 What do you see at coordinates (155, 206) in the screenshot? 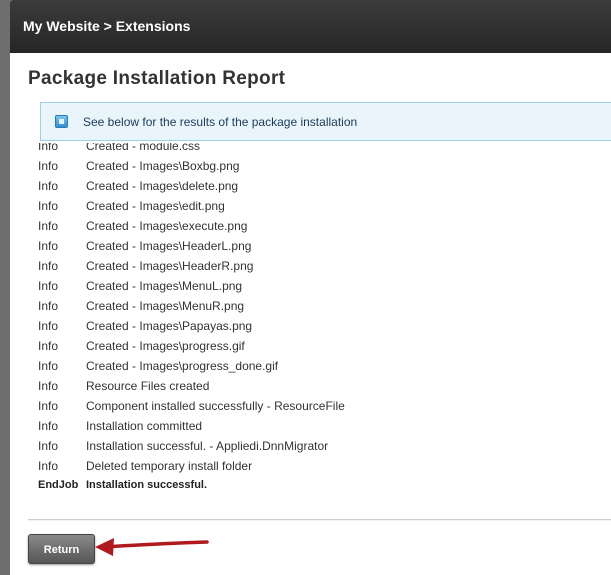
I see `log-message: Created - Images\edit.png` at bounding box center [155, 206].